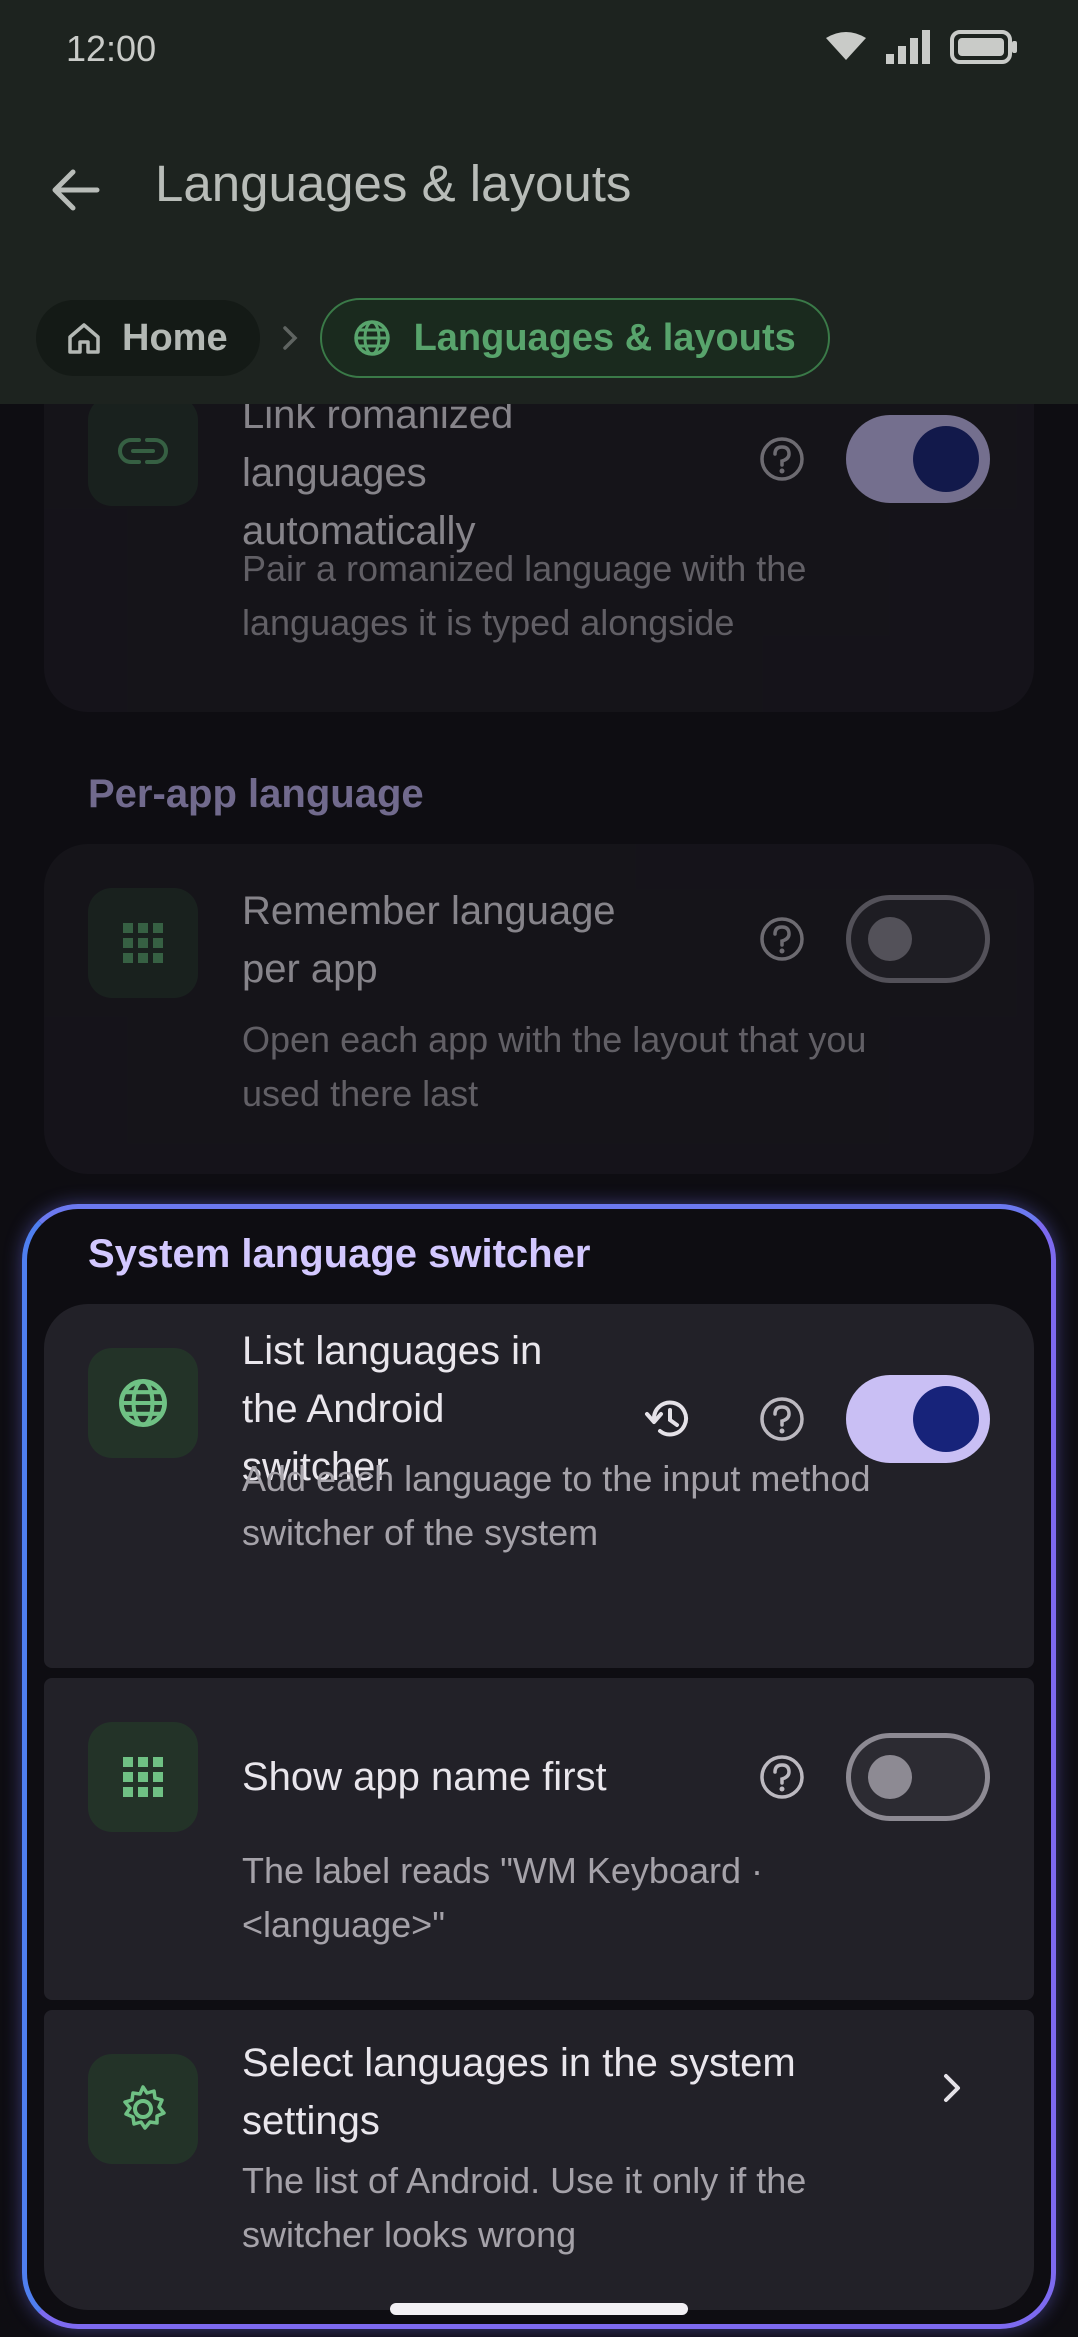  I want to click on breadcrumb-current: Languages & layouts, so click(574, 338).